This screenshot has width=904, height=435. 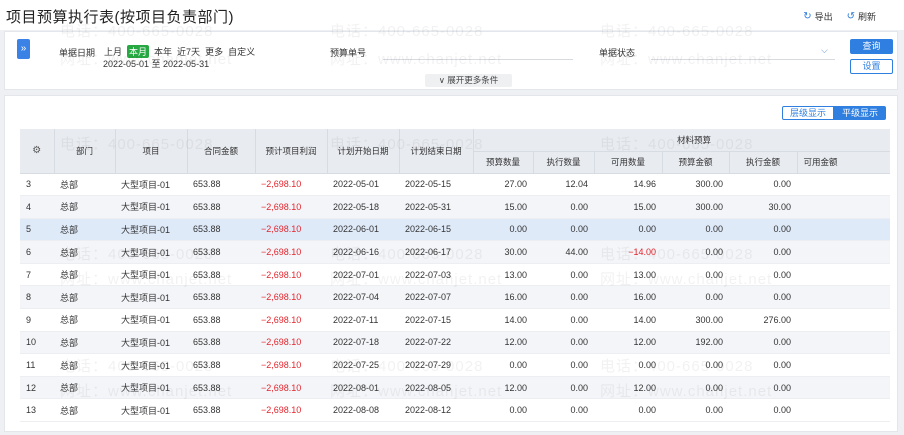 I want to click on col-header-exec-amount: 执行金额, so click(x=763, y=162).